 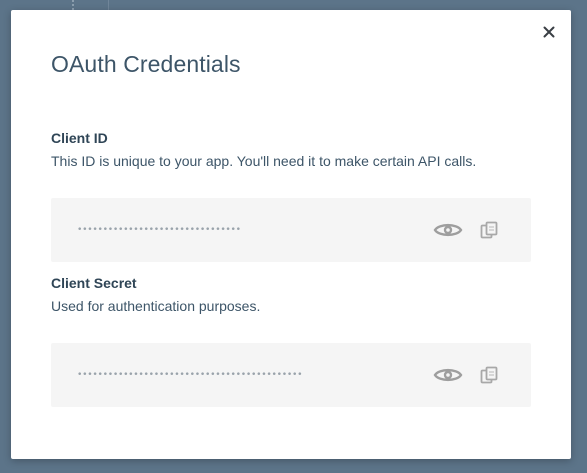 I want to click on client-secret-label: Client Secret, so click(x=94, y=283).